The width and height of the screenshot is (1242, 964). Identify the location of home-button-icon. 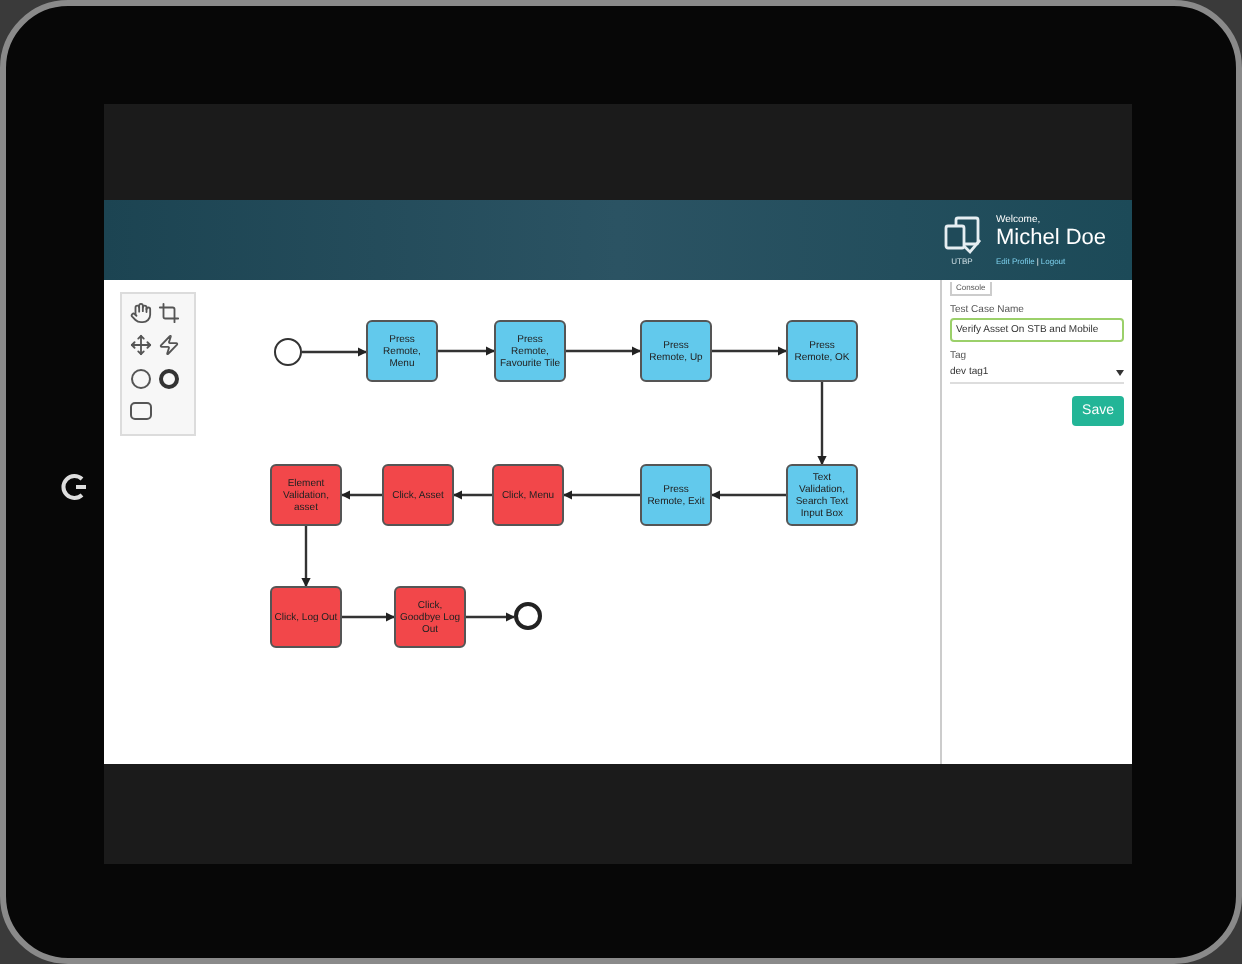
(75, 487).